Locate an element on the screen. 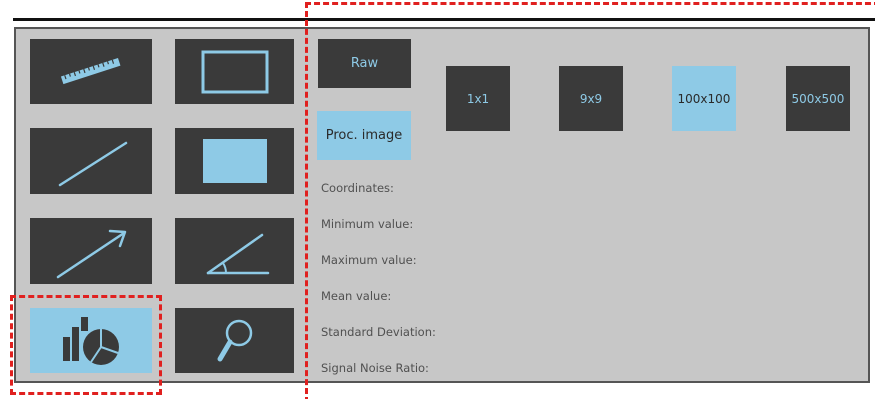 This screenshot has width=875, height=399. filled-rectangle-tool is located at coordinates (234, 161).